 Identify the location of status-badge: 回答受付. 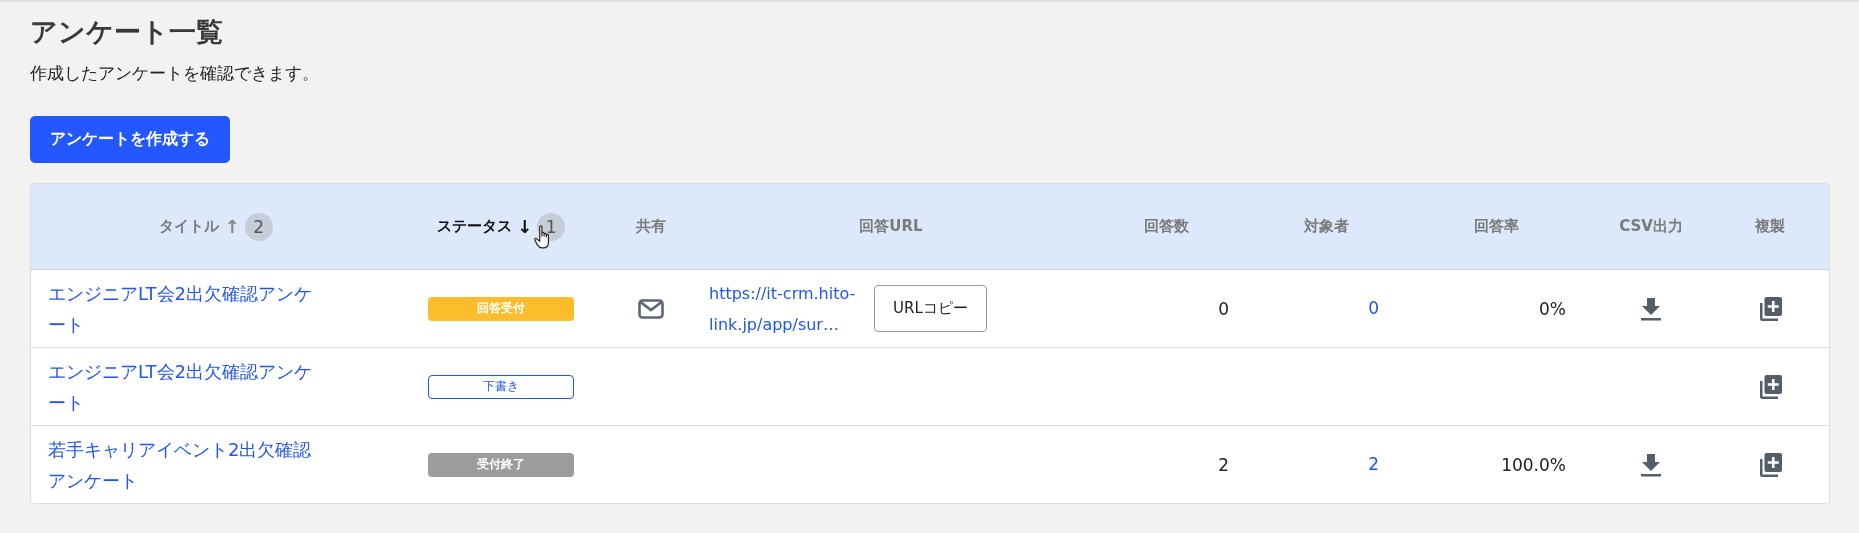
(501, 308).